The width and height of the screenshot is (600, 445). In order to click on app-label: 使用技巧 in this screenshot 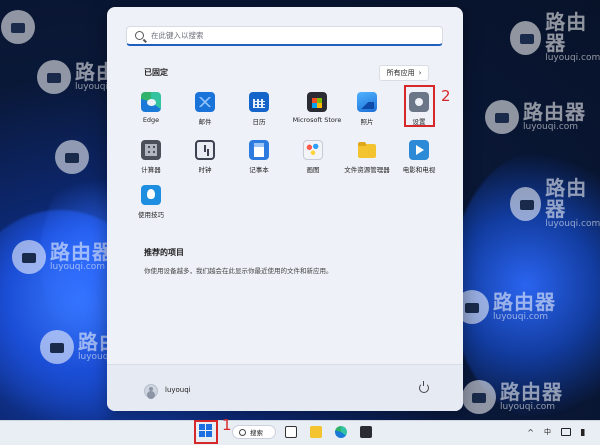, I will do `click(151, 215)`.